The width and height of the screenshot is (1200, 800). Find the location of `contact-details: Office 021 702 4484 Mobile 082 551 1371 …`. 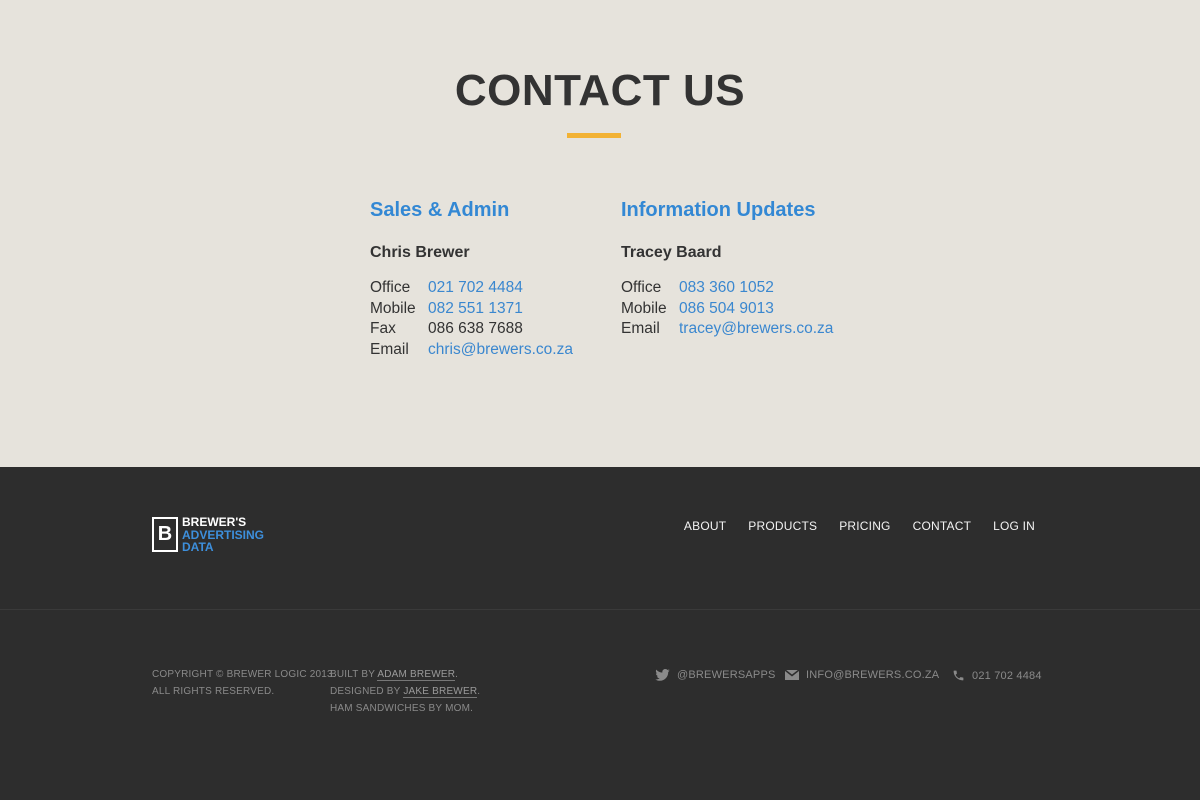

contact-details: Office 021 702 4484 Mobile 082 551 1371 … is located at coordinates (471, 319).